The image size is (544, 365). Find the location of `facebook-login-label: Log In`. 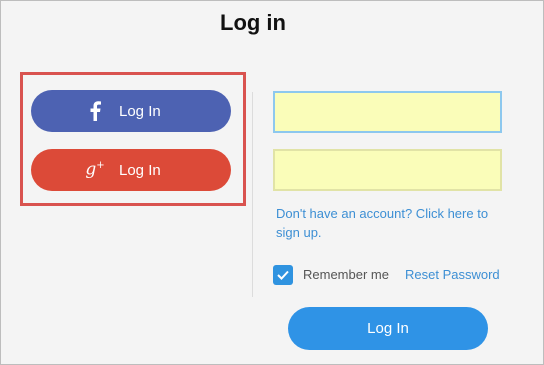

facebook-login-label: Log In is located at coordinates (140, 111).